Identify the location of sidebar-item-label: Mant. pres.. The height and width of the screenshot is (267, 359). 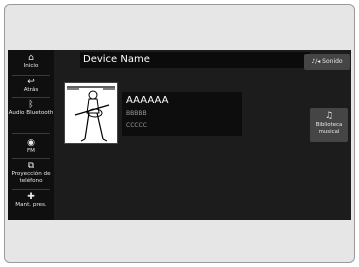
(31, 205).